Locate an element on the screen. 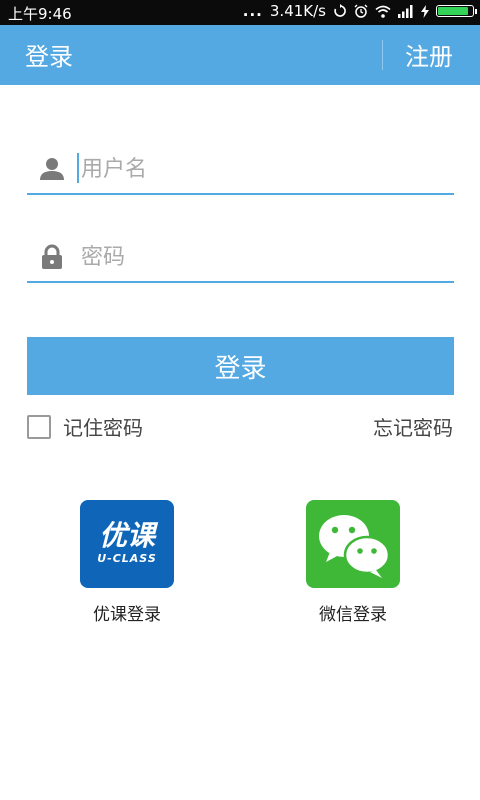 The width and height of the screenshot is (480, 800). register-button: 注册 is located at coordinates (429, 54).